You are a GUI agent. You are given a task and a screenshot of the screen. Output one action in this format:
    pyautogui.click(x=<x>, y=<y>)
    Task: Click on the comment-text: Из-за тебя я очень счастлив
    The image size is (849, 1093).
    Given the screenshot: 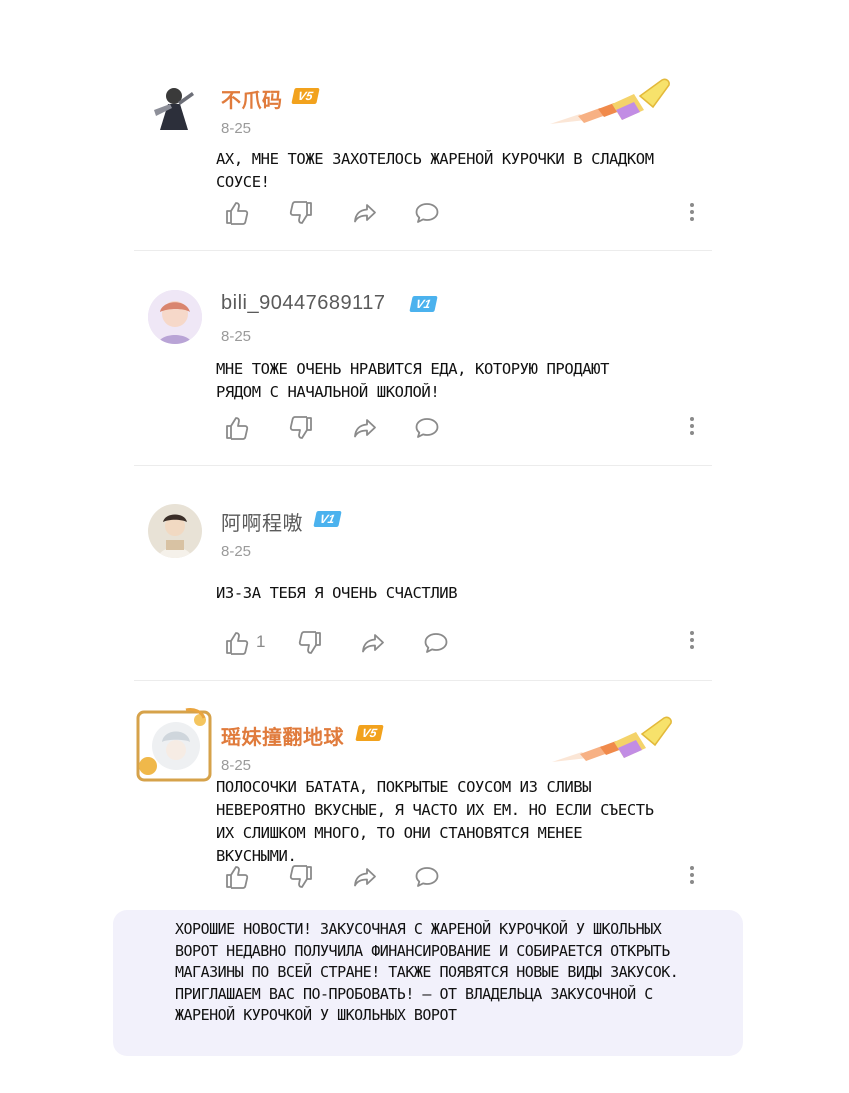 What is the action you would take?
    pyautogui.click(x=337, y=593)
    